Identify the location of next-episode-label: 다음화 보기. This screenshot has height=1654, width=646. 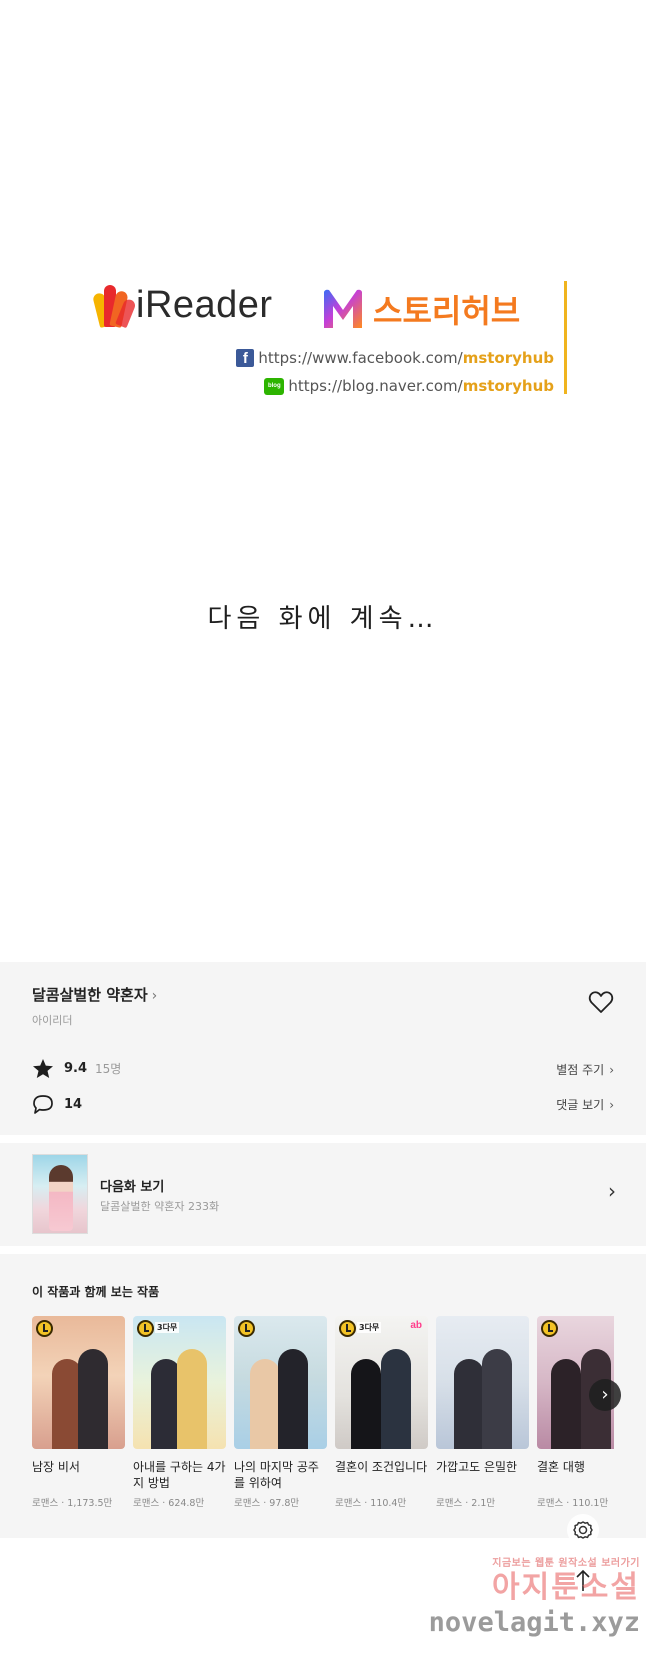
(132, 1187).